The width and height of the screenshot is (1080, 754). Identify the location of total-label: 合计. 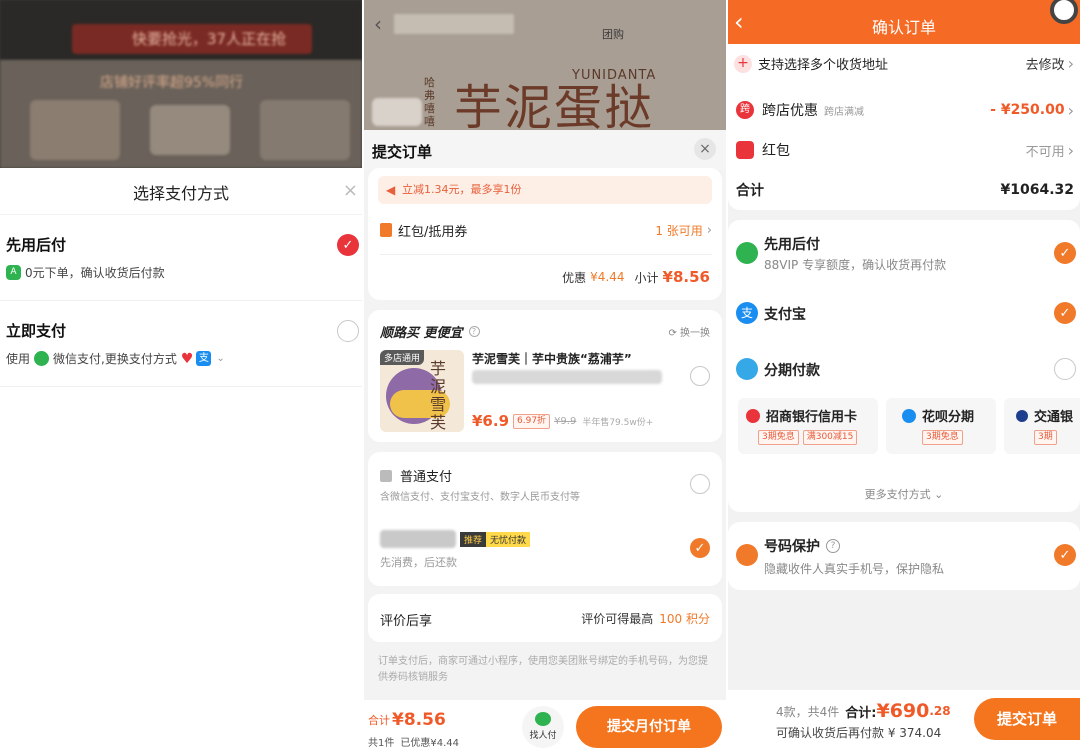
(750, 191).